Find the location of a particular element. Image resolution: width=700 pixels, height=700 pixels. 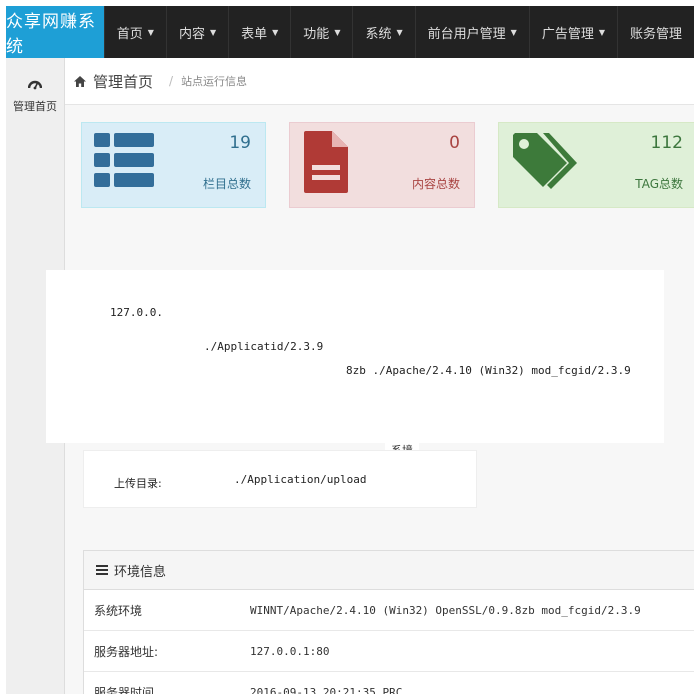

table-row: 服务器时间 2016-09-13 20:21:35 PRC is located at coordinates (389, 683).